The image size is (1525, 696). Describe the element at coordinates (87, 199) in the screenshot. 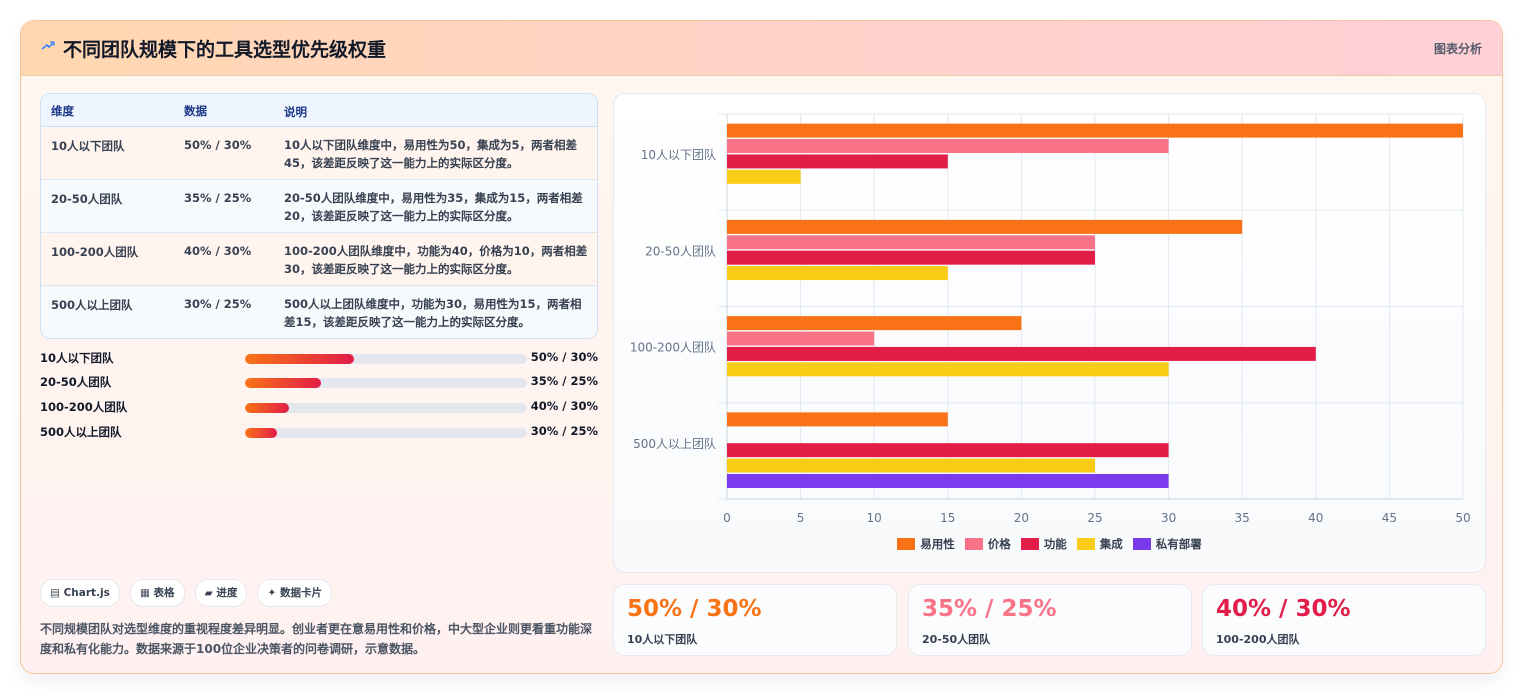

I see `row-dimension: 20-50人团队` at that location.